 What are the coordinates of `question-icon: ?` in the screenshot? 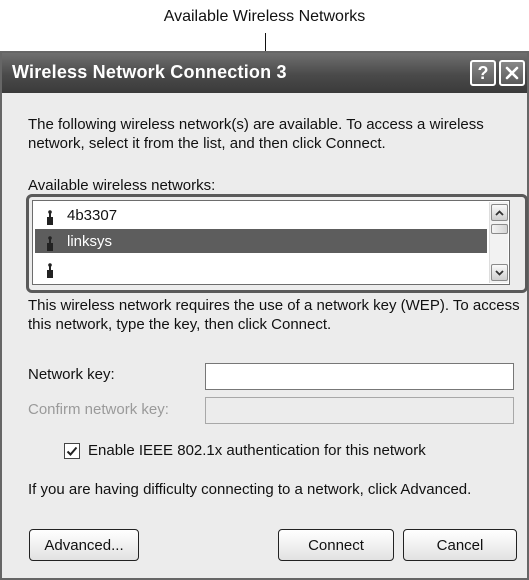 It's located at (483, 72).